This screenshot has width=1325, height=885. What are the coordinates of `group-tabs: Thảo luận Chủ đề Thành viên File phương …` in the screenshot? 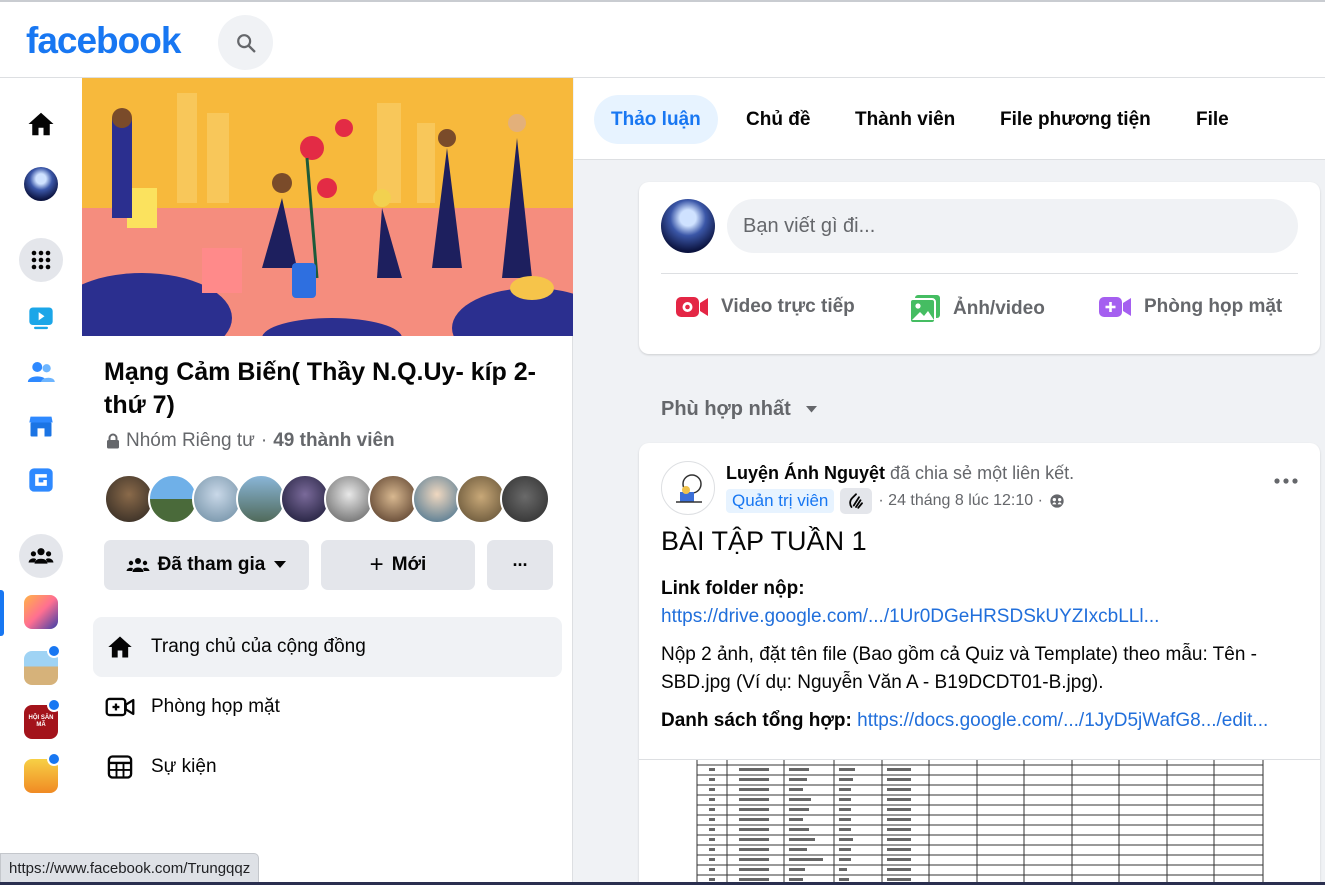 It's located at (949, 119).